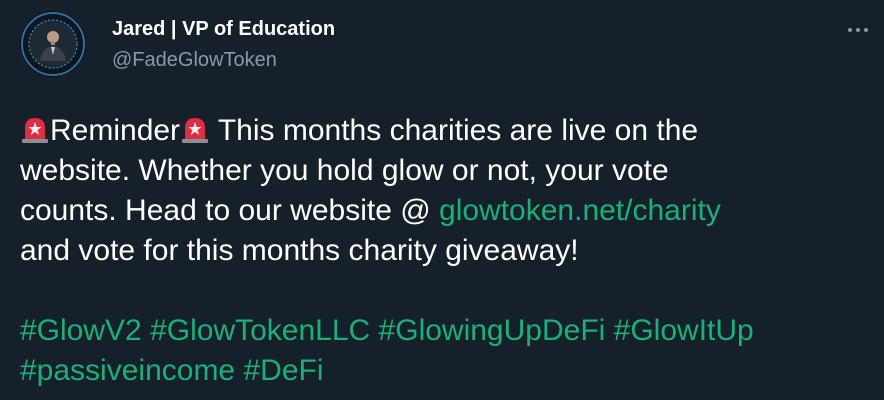 Image resolution: width=884 pixels, height=400 pixels. What do you see at coordinates (580, 210) in the screenshot?
I see `charity-link: glowtoken.net/charity` at bounding box center [580, 210].